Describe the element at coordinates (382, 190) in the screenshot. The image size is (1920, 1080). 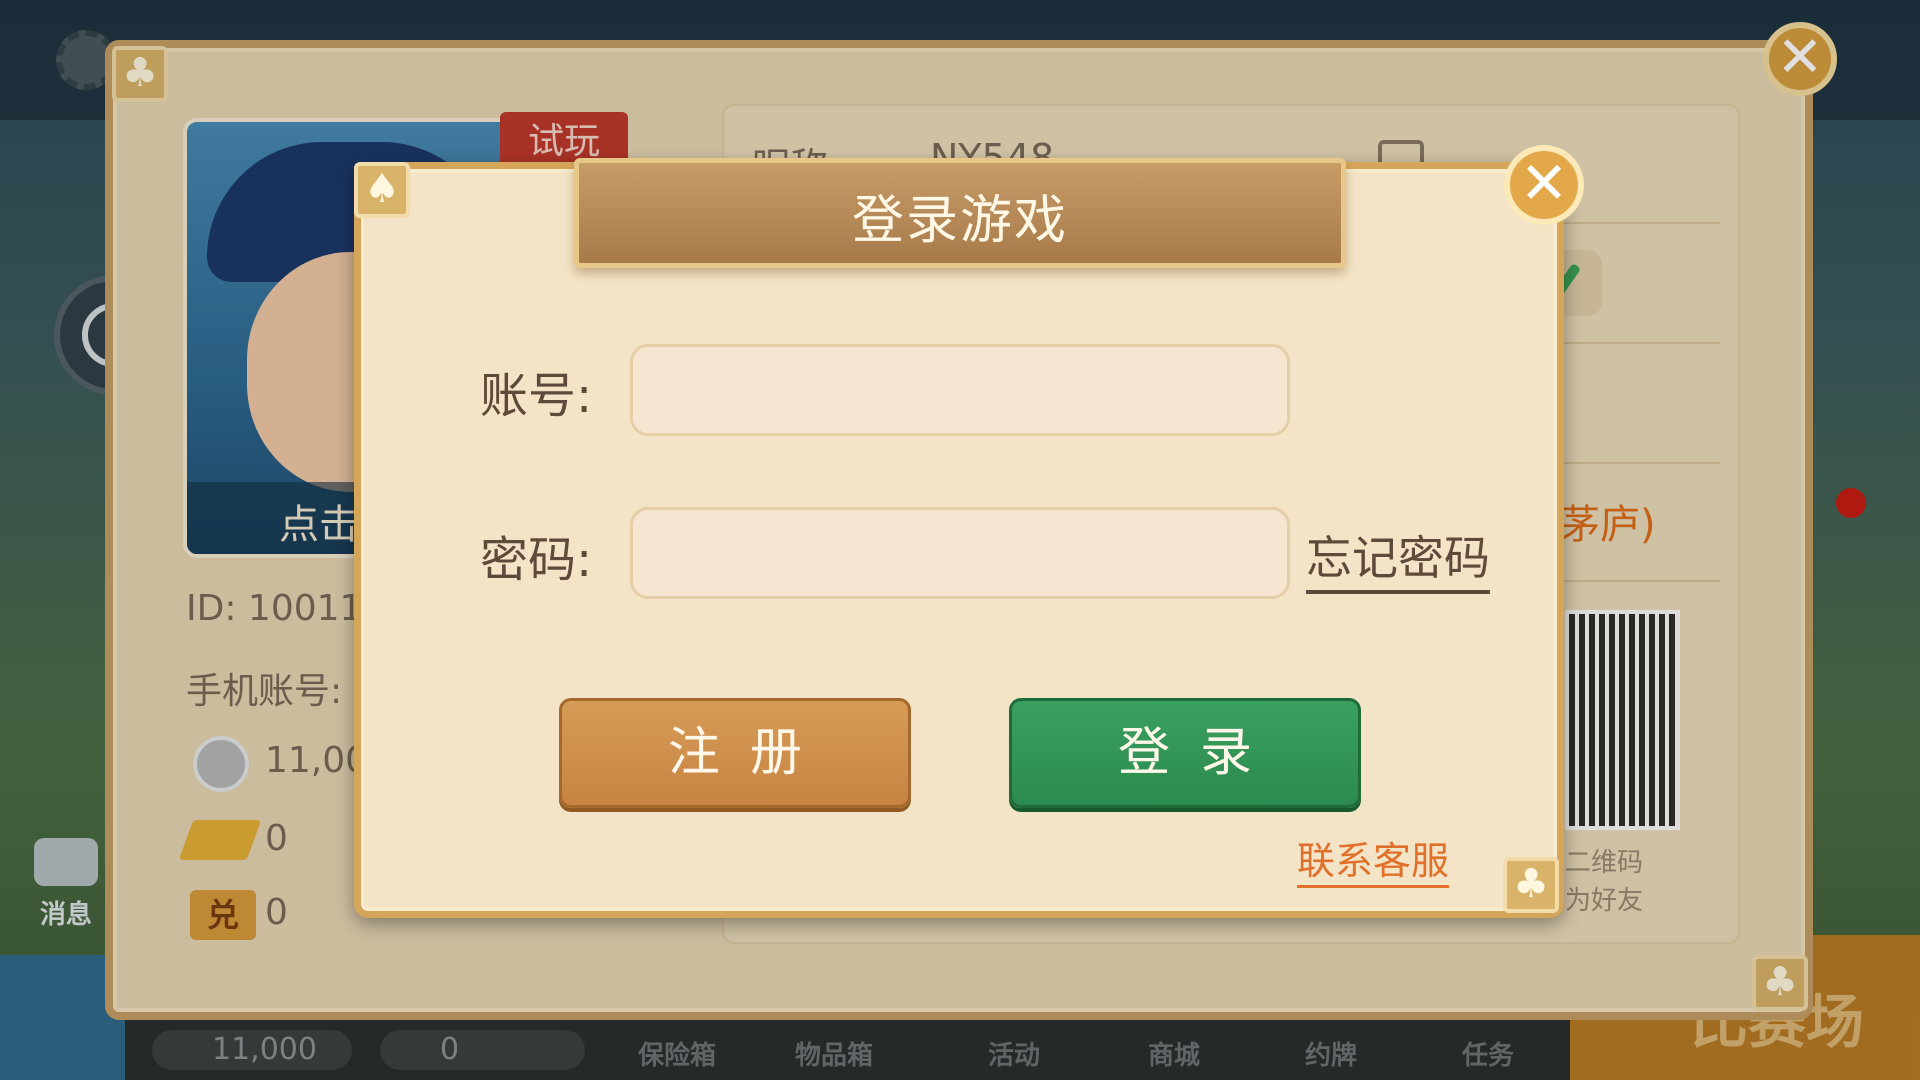
I see `spade-suit-icon: ♠` at that location.